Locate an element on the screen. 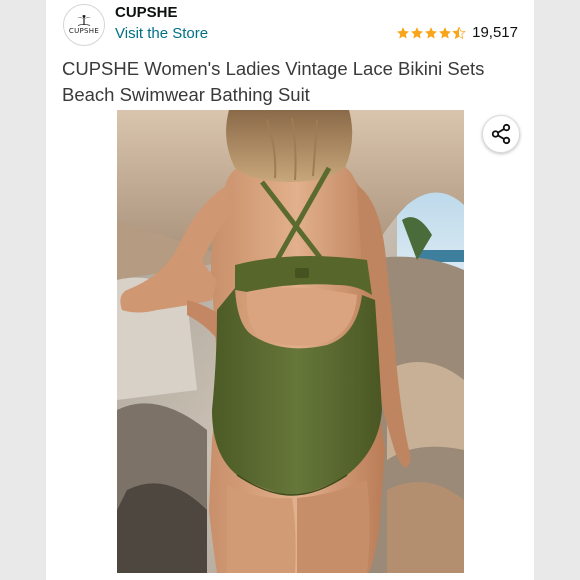 This screenshot has height=580, width=580. logo-text: CUPSHE is located at coordinates (84, 31).